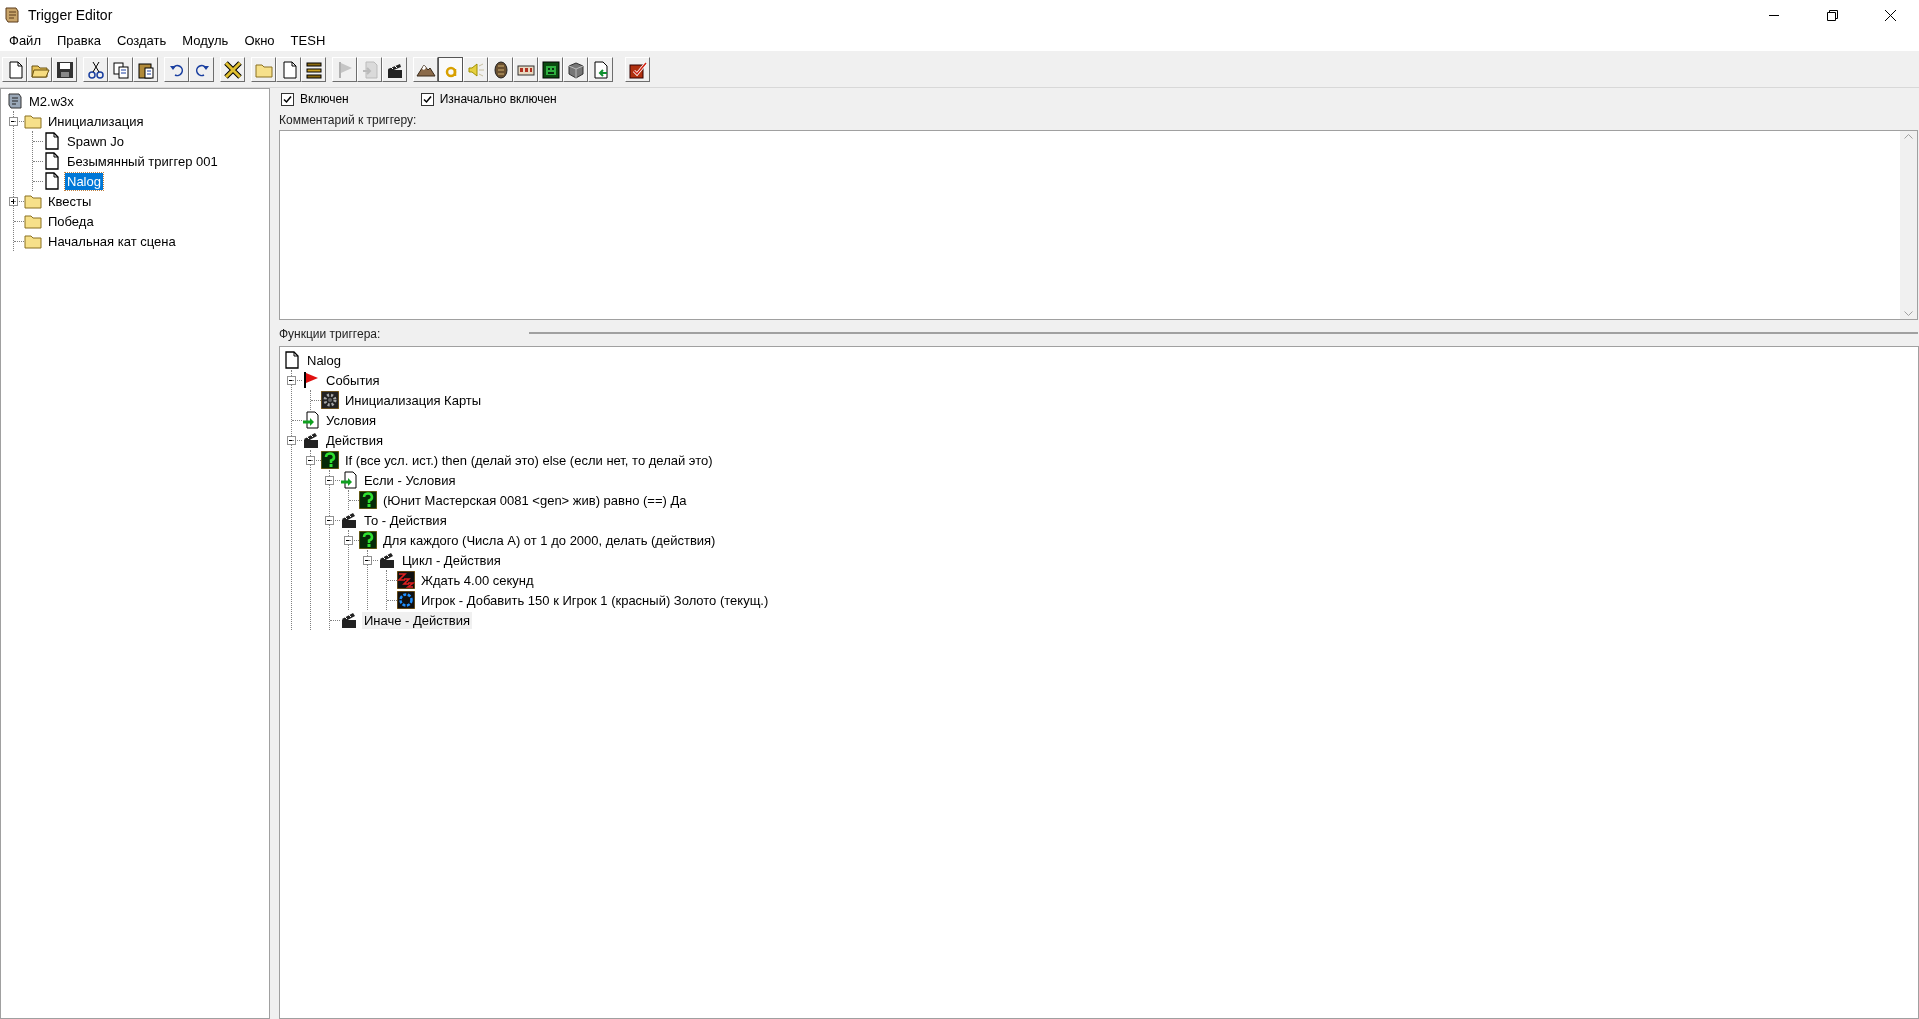 The width and height of the screenshot is (1919, 1019). Describe the element at coordinates (120, 69) in the screenshot. I see `copy-icon` at that location.